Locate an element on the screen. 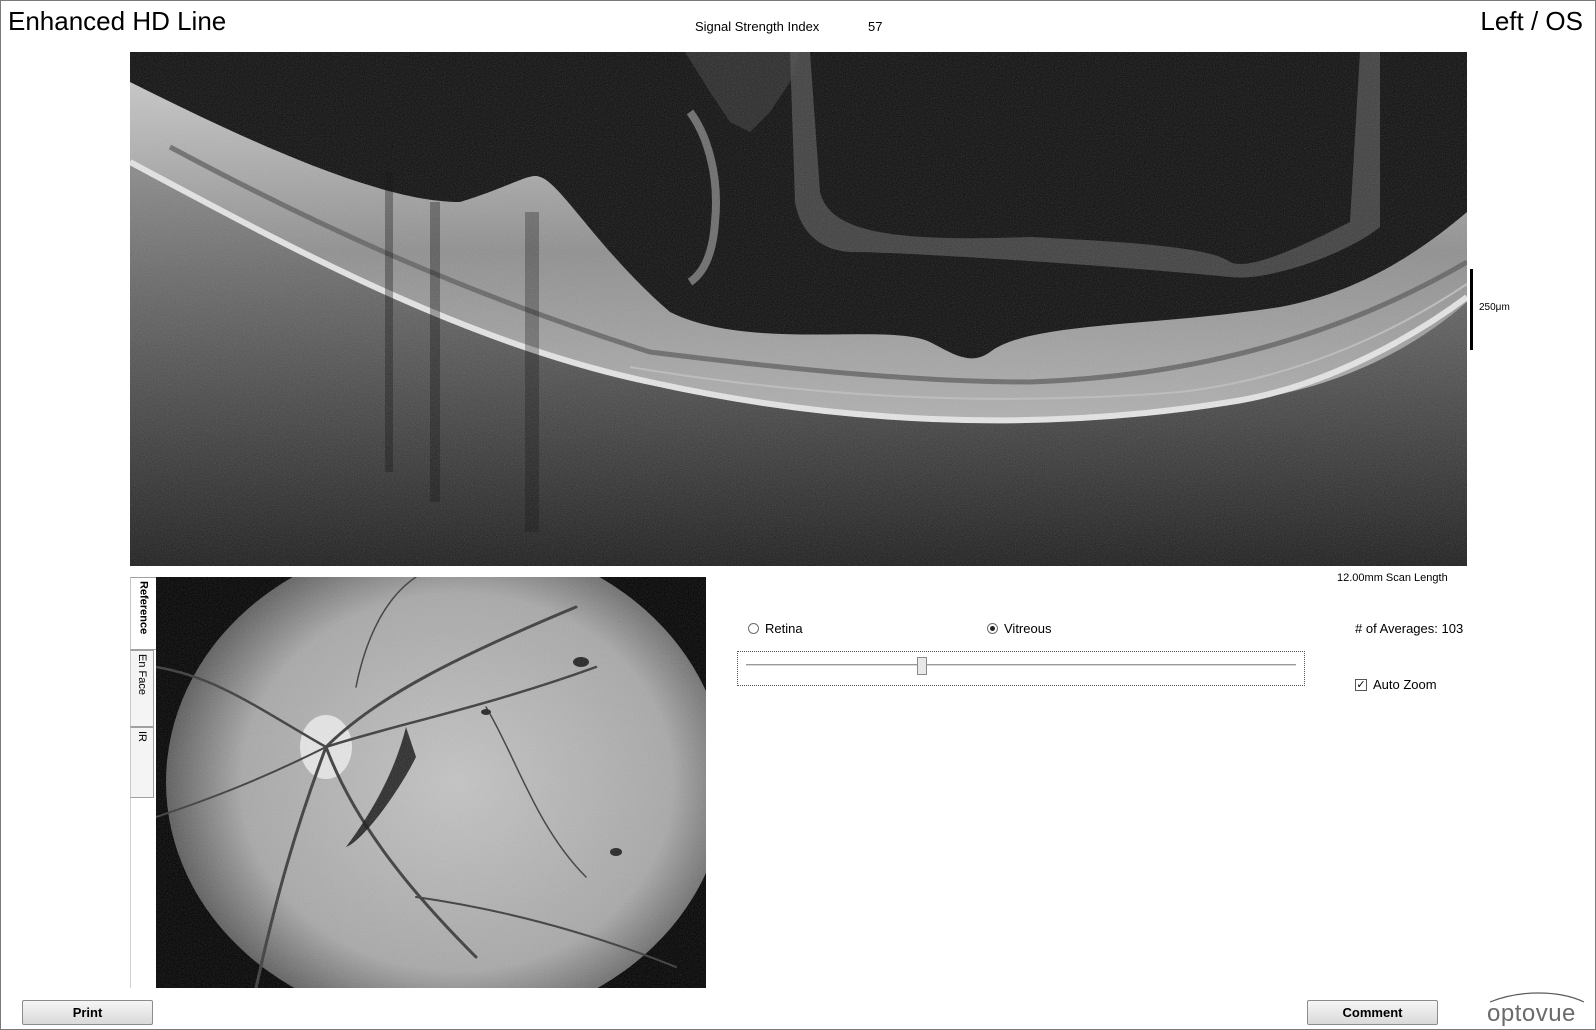 This screenshot has width=1596, height=1030. signal-strength-label: Signal Strength Index is located at coordinates (757, 26).